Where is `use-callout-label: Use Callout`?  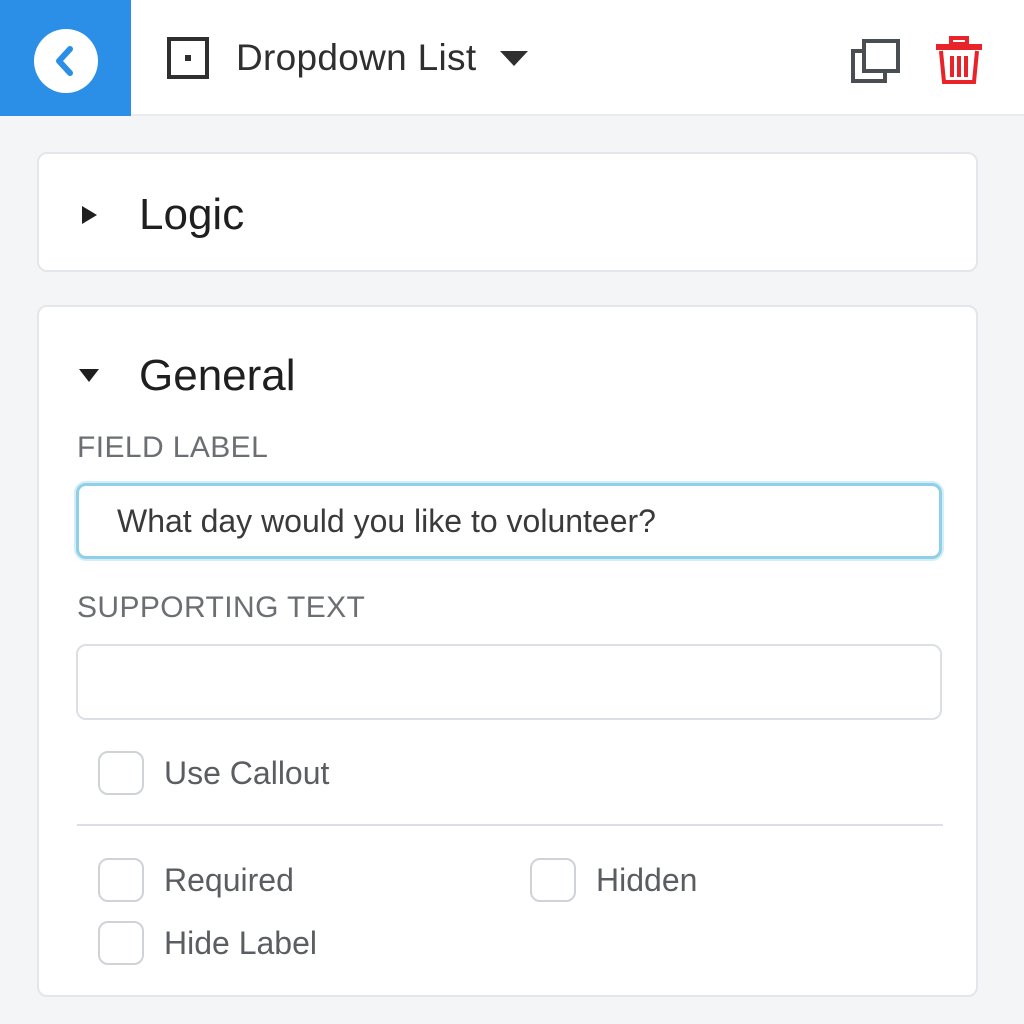 use-callout-label: Use Callout is located at coordinates (247, 772).